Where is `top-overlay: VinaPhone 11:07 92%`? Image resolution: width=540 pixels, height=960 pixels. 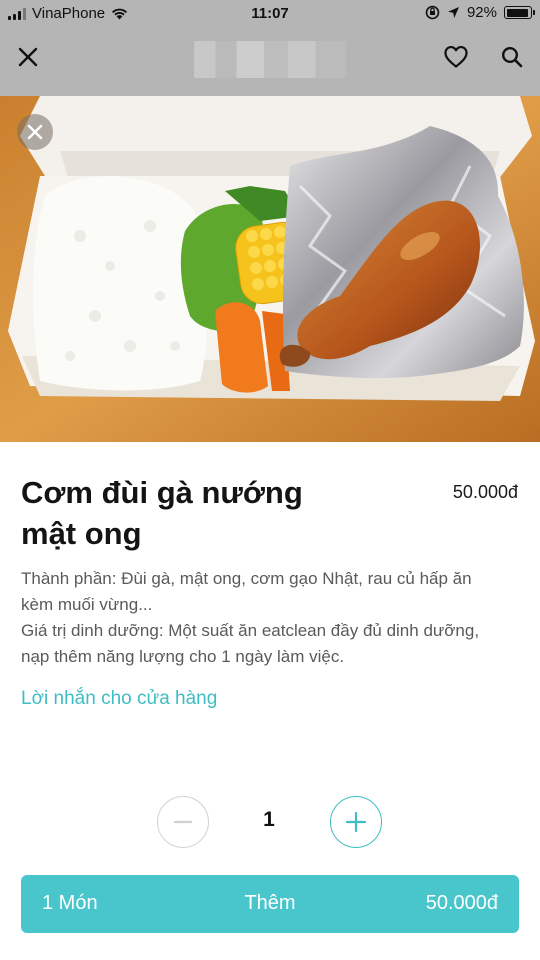 top-overlay: VinaPhone 11:07 92% is located at coordinates (270, 48).